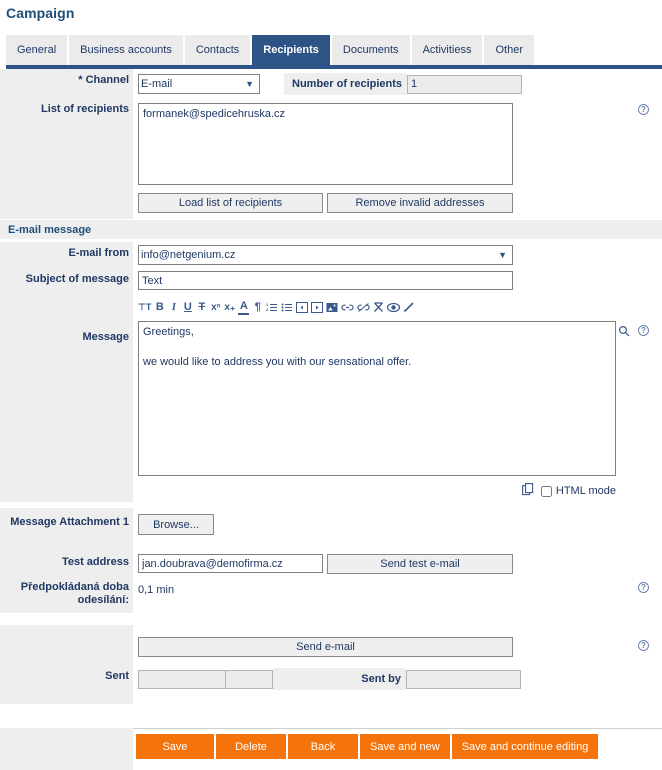  What do you see at coordinates (546, 491) in the screenshot?
I see `html-mode-checkbox` at bounding box center [546, 491].